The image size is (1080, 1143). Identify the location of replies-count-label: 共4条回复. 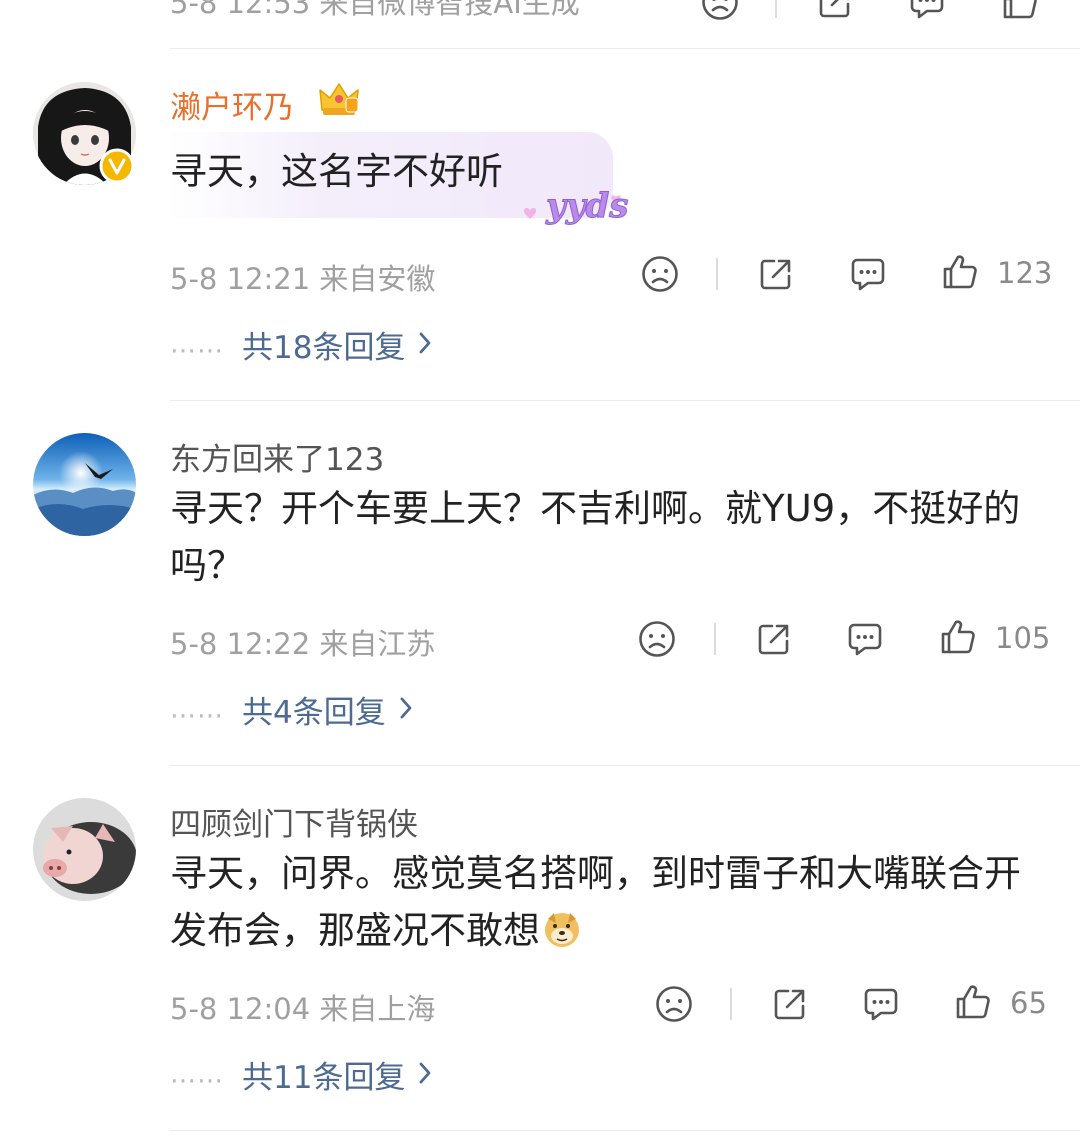
(314, 713).